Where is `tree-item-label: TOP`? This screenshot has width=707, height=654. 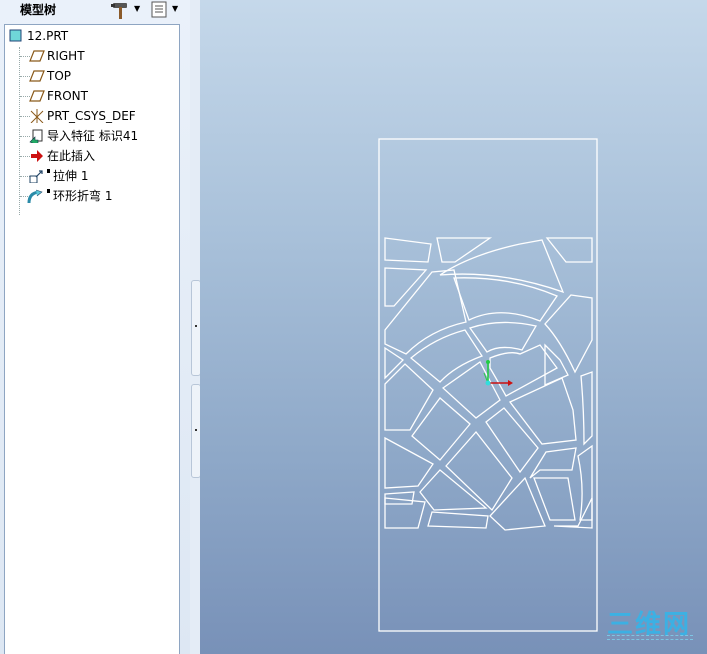
tree-item-label: TOP is located at coordinates (59, 76).